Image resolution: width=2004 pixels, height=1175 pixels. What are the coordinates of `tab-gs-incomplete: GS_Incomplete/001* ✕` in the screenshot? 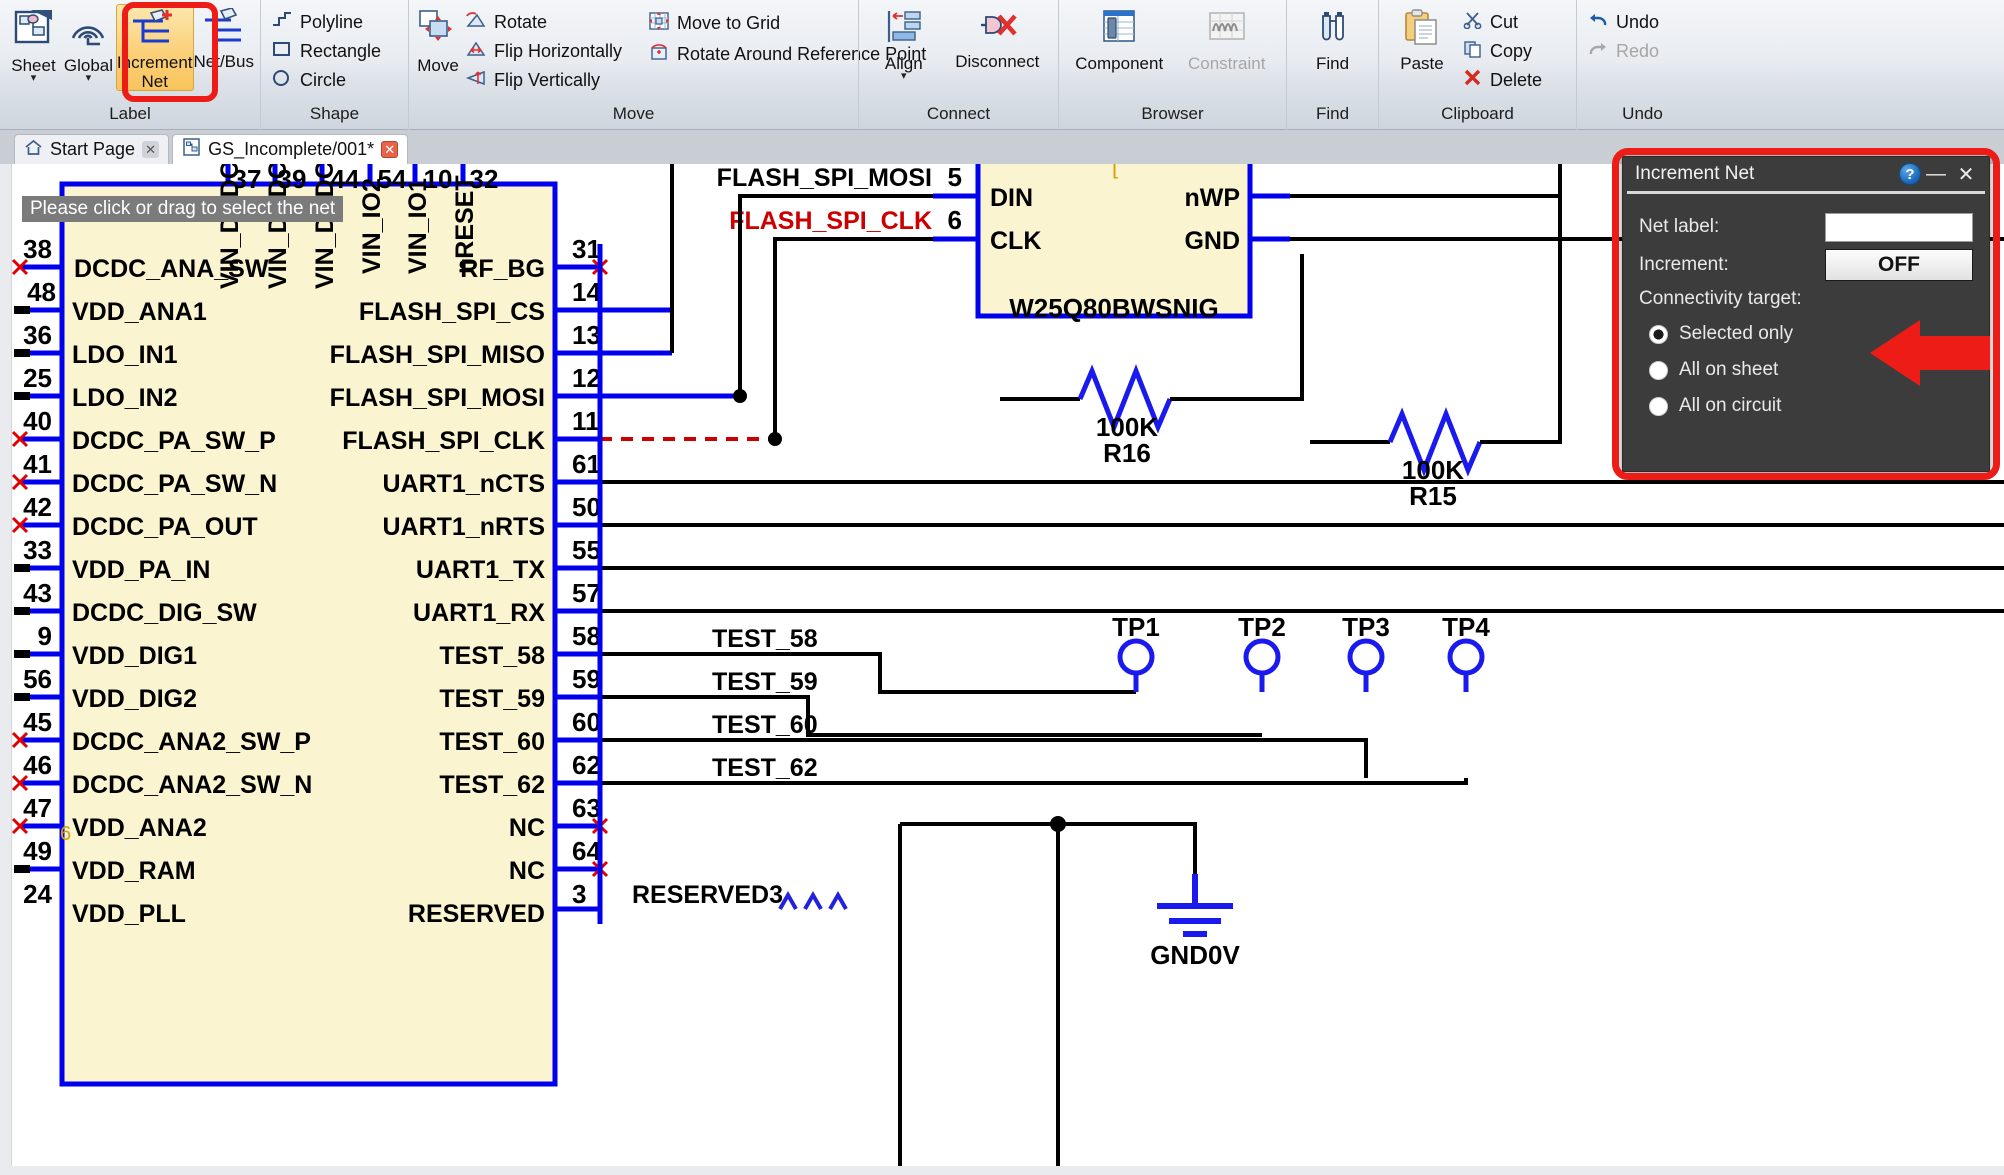 It's located at (290, 149).